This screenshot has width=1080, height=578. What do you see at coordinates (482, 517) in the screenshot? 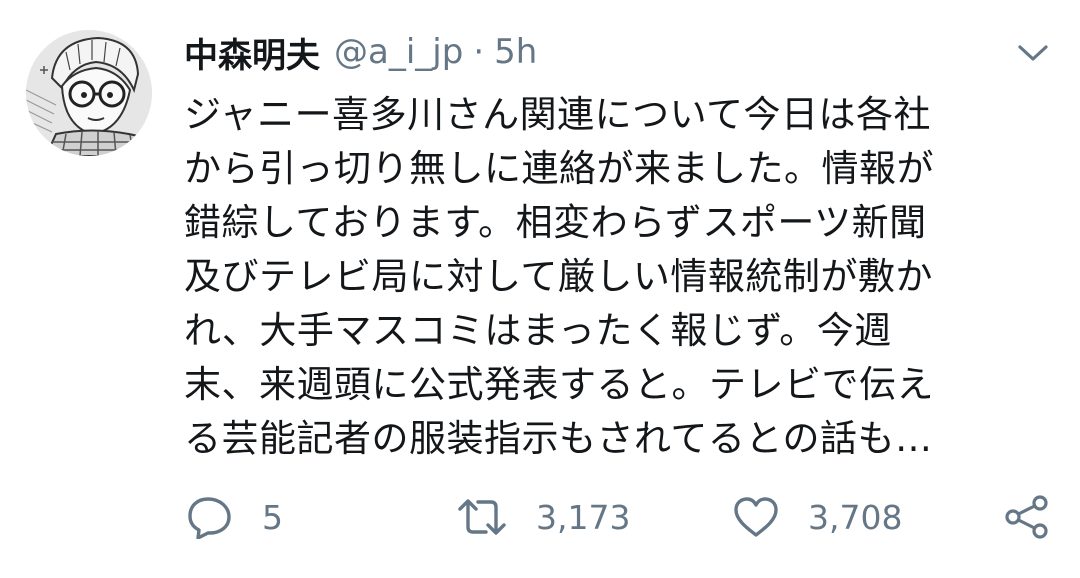
I see `retweet-icon` at bounding box center [482, 517].